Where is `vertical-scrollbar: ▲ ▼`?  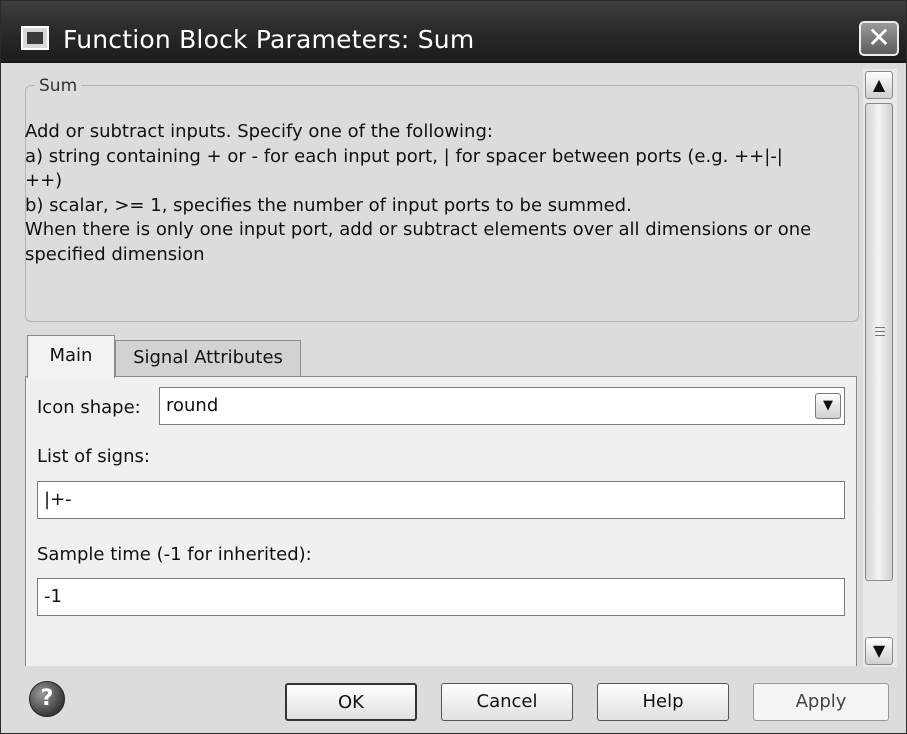
vertical-scrollbar: ▲ ▼ is located at coordinates (880, 368).